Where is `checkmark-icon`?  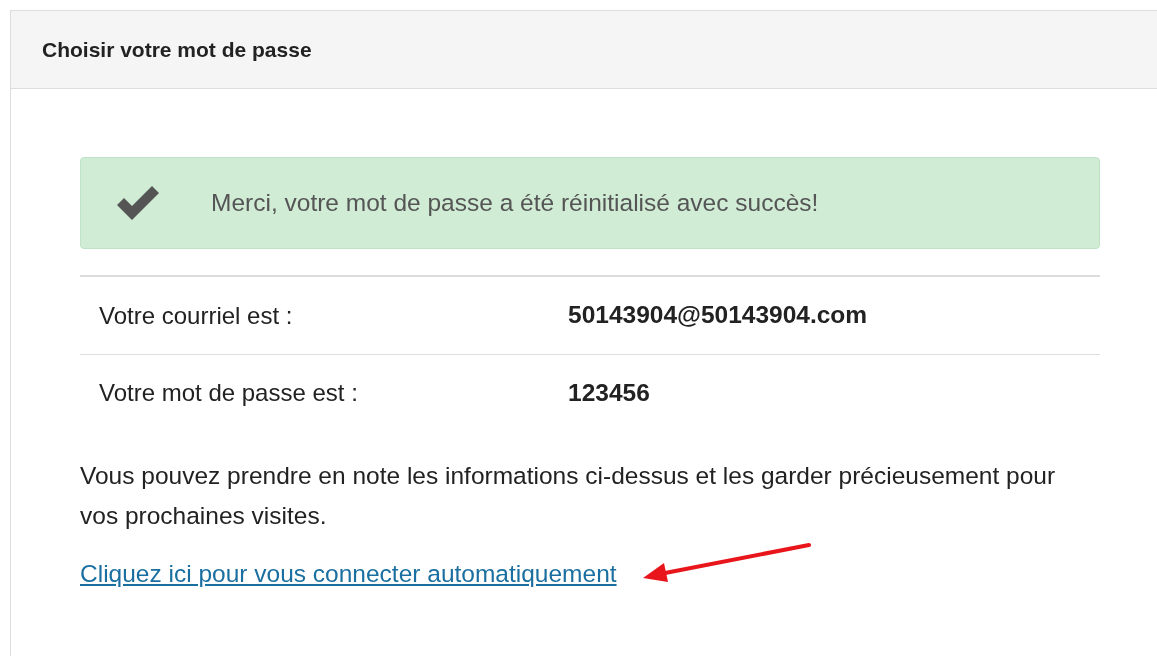 checkmark-icon is located at coordinates (138, 203).